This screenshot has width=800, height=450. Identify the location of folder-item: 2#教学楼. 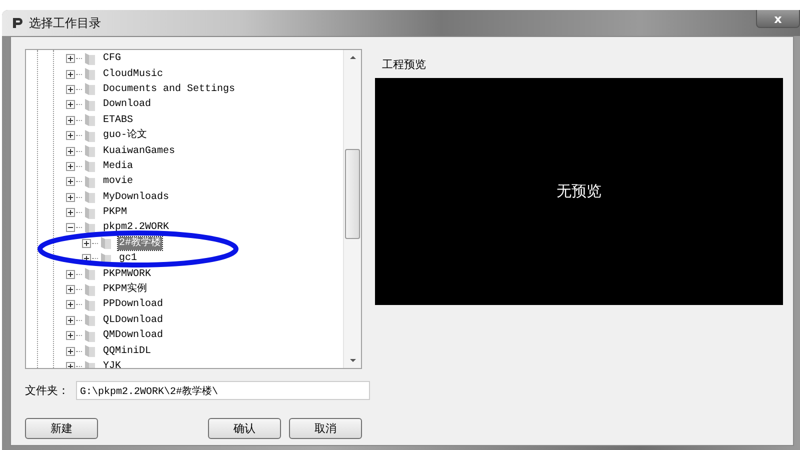
(140, 243).